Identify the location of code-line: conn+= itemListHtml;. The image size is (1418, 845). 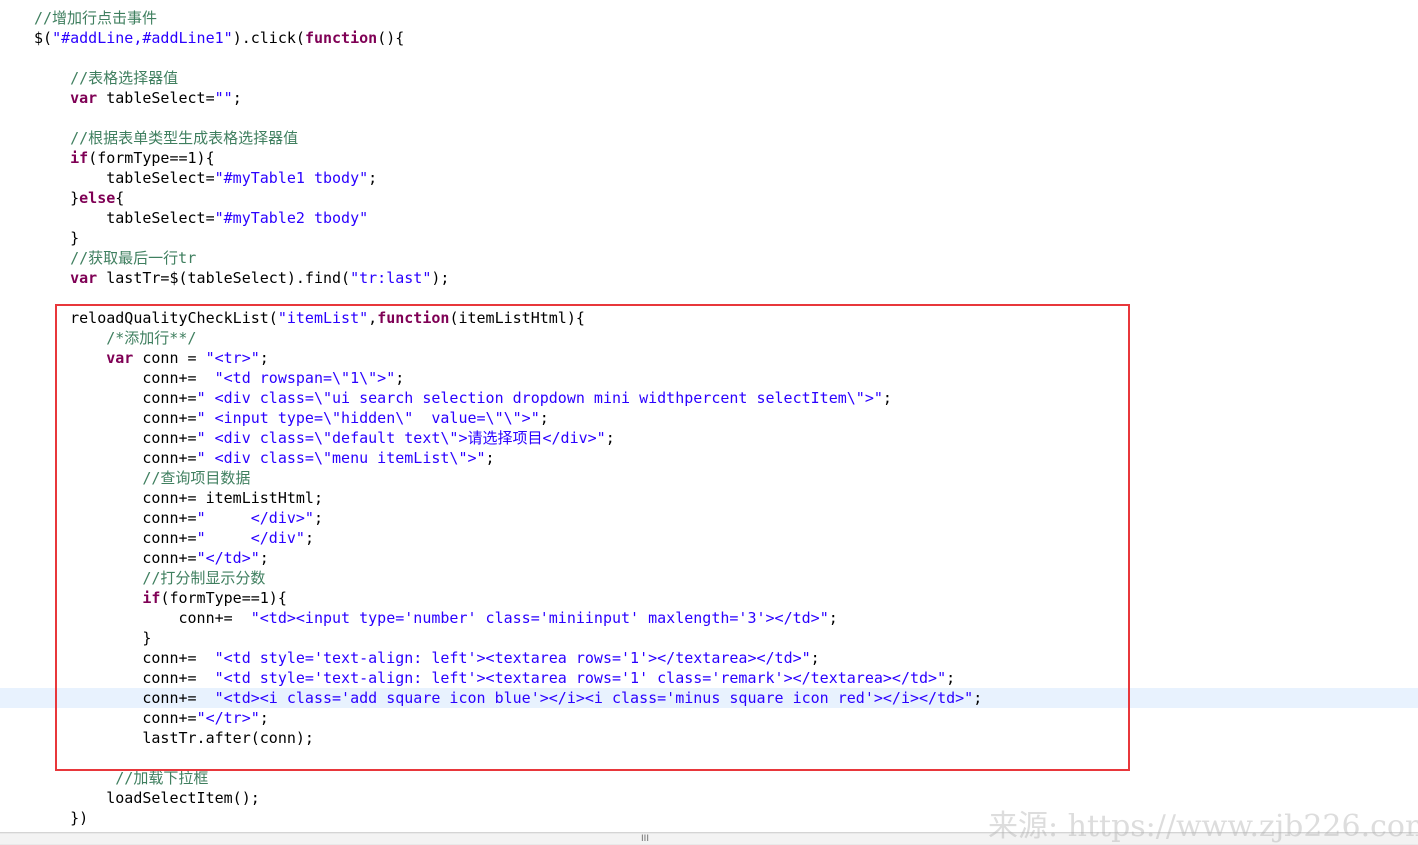
(709, 498).